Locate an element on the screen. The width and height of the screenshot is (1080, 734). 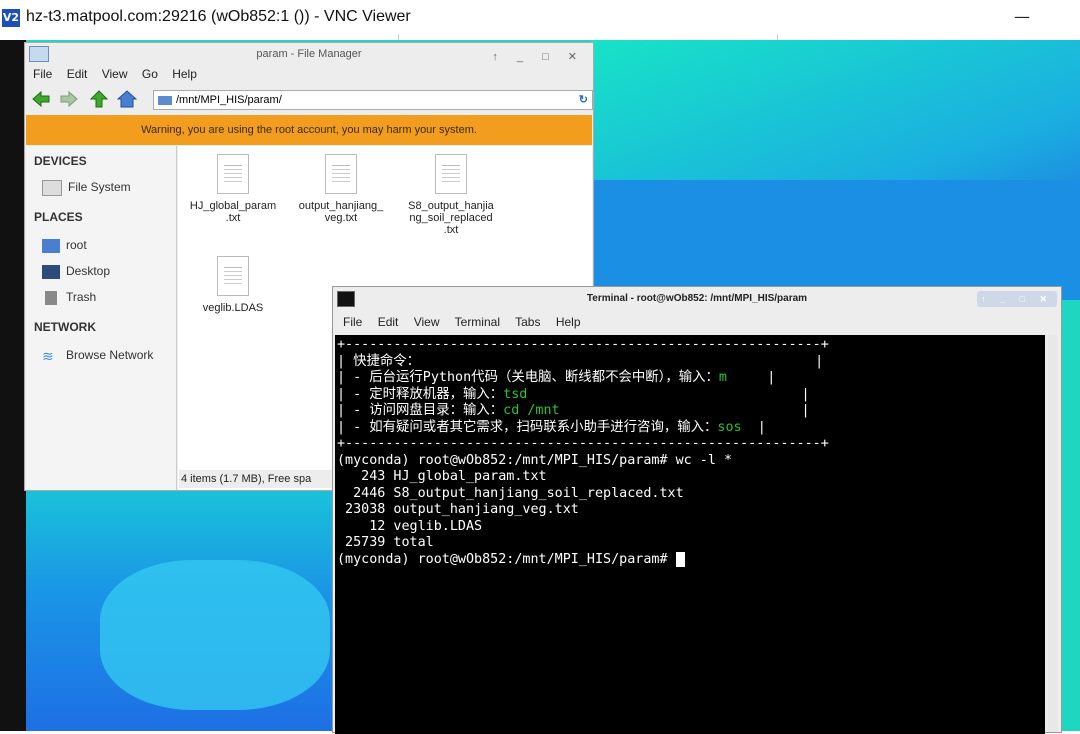
banner-line: | - 后台运行Python代码（关电脑、断线都不会中断），输入：m | is located at coordinates (556, 377).